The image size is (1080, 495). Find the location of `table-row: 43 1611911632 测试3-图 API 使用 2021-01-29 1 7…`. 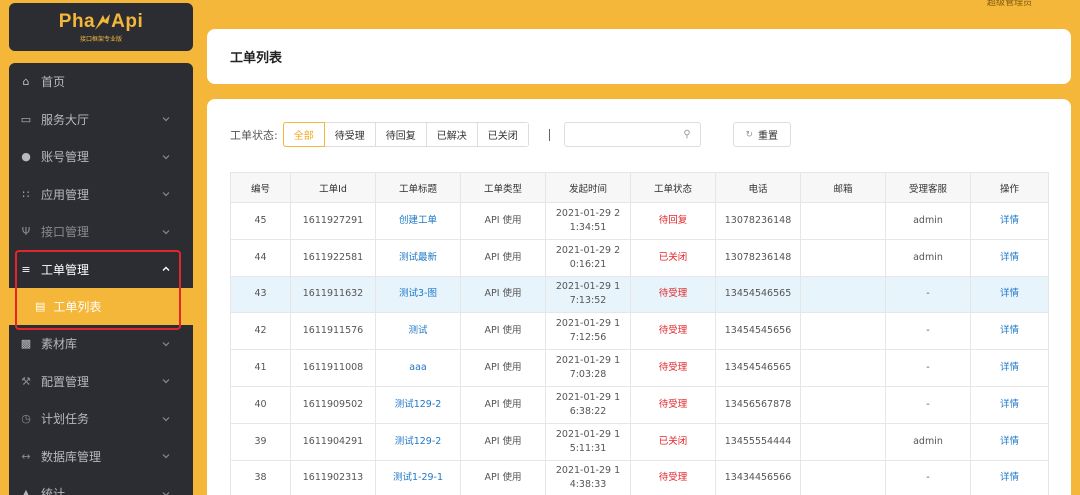

table-row: 43 1611911632 测试3-图 API 使用 2021-01-29 1 7… is located at coordinates (639, 294).